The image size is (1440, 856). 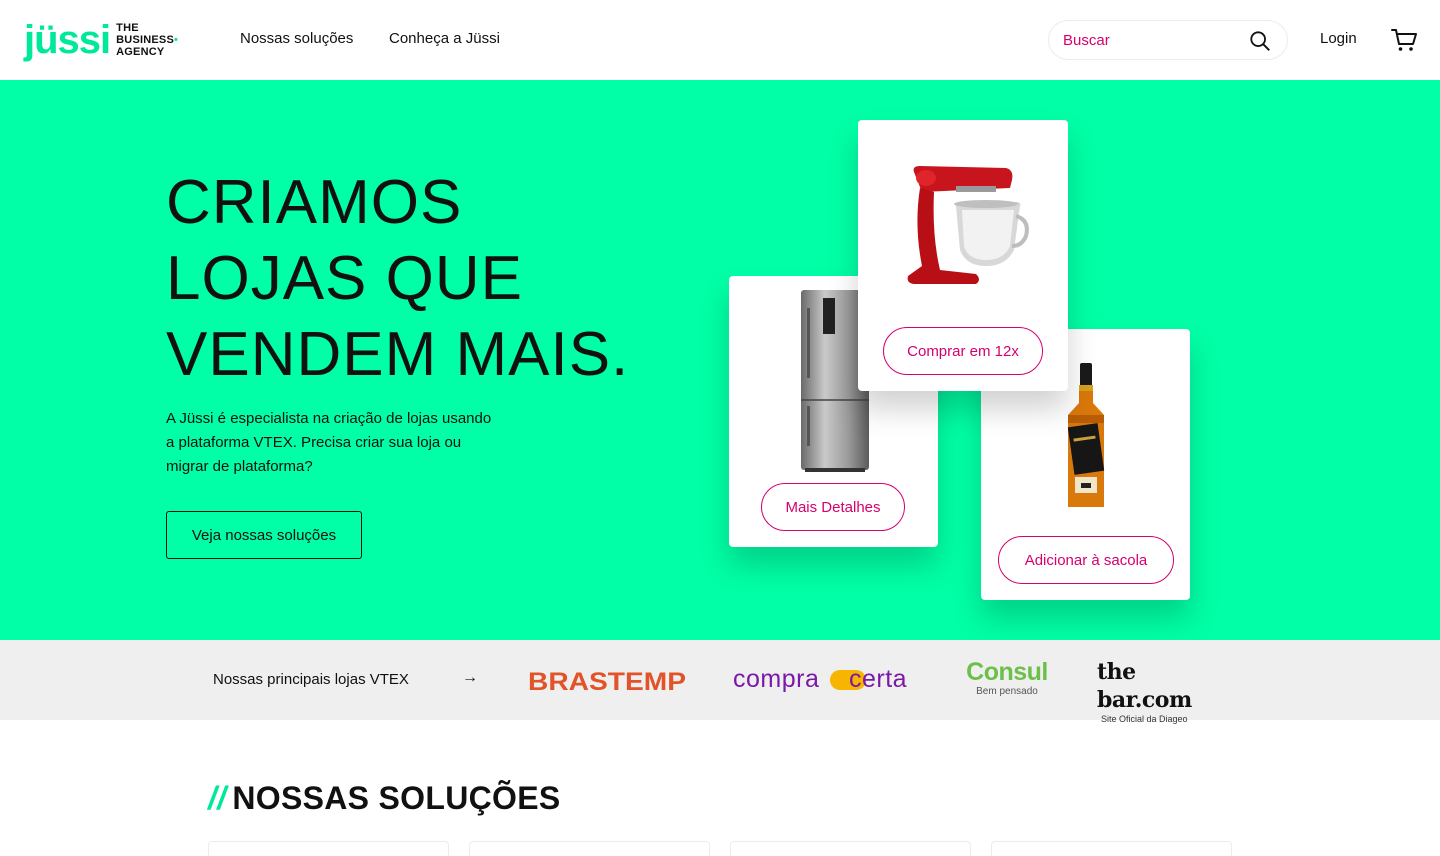 I want to click on search-icon, so click(x=1260, y=41).